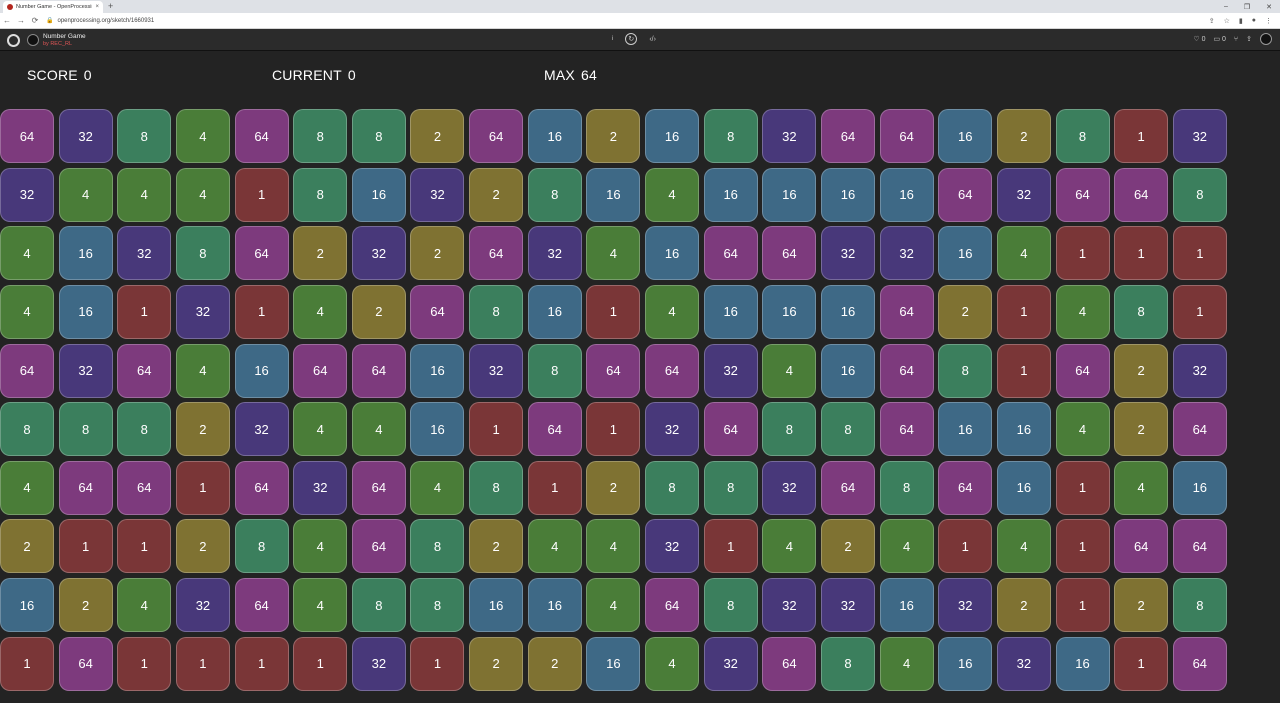 This screenshot has width=1280, height=703. I want to click on share-icon: ⇪, so click(1212, 21).